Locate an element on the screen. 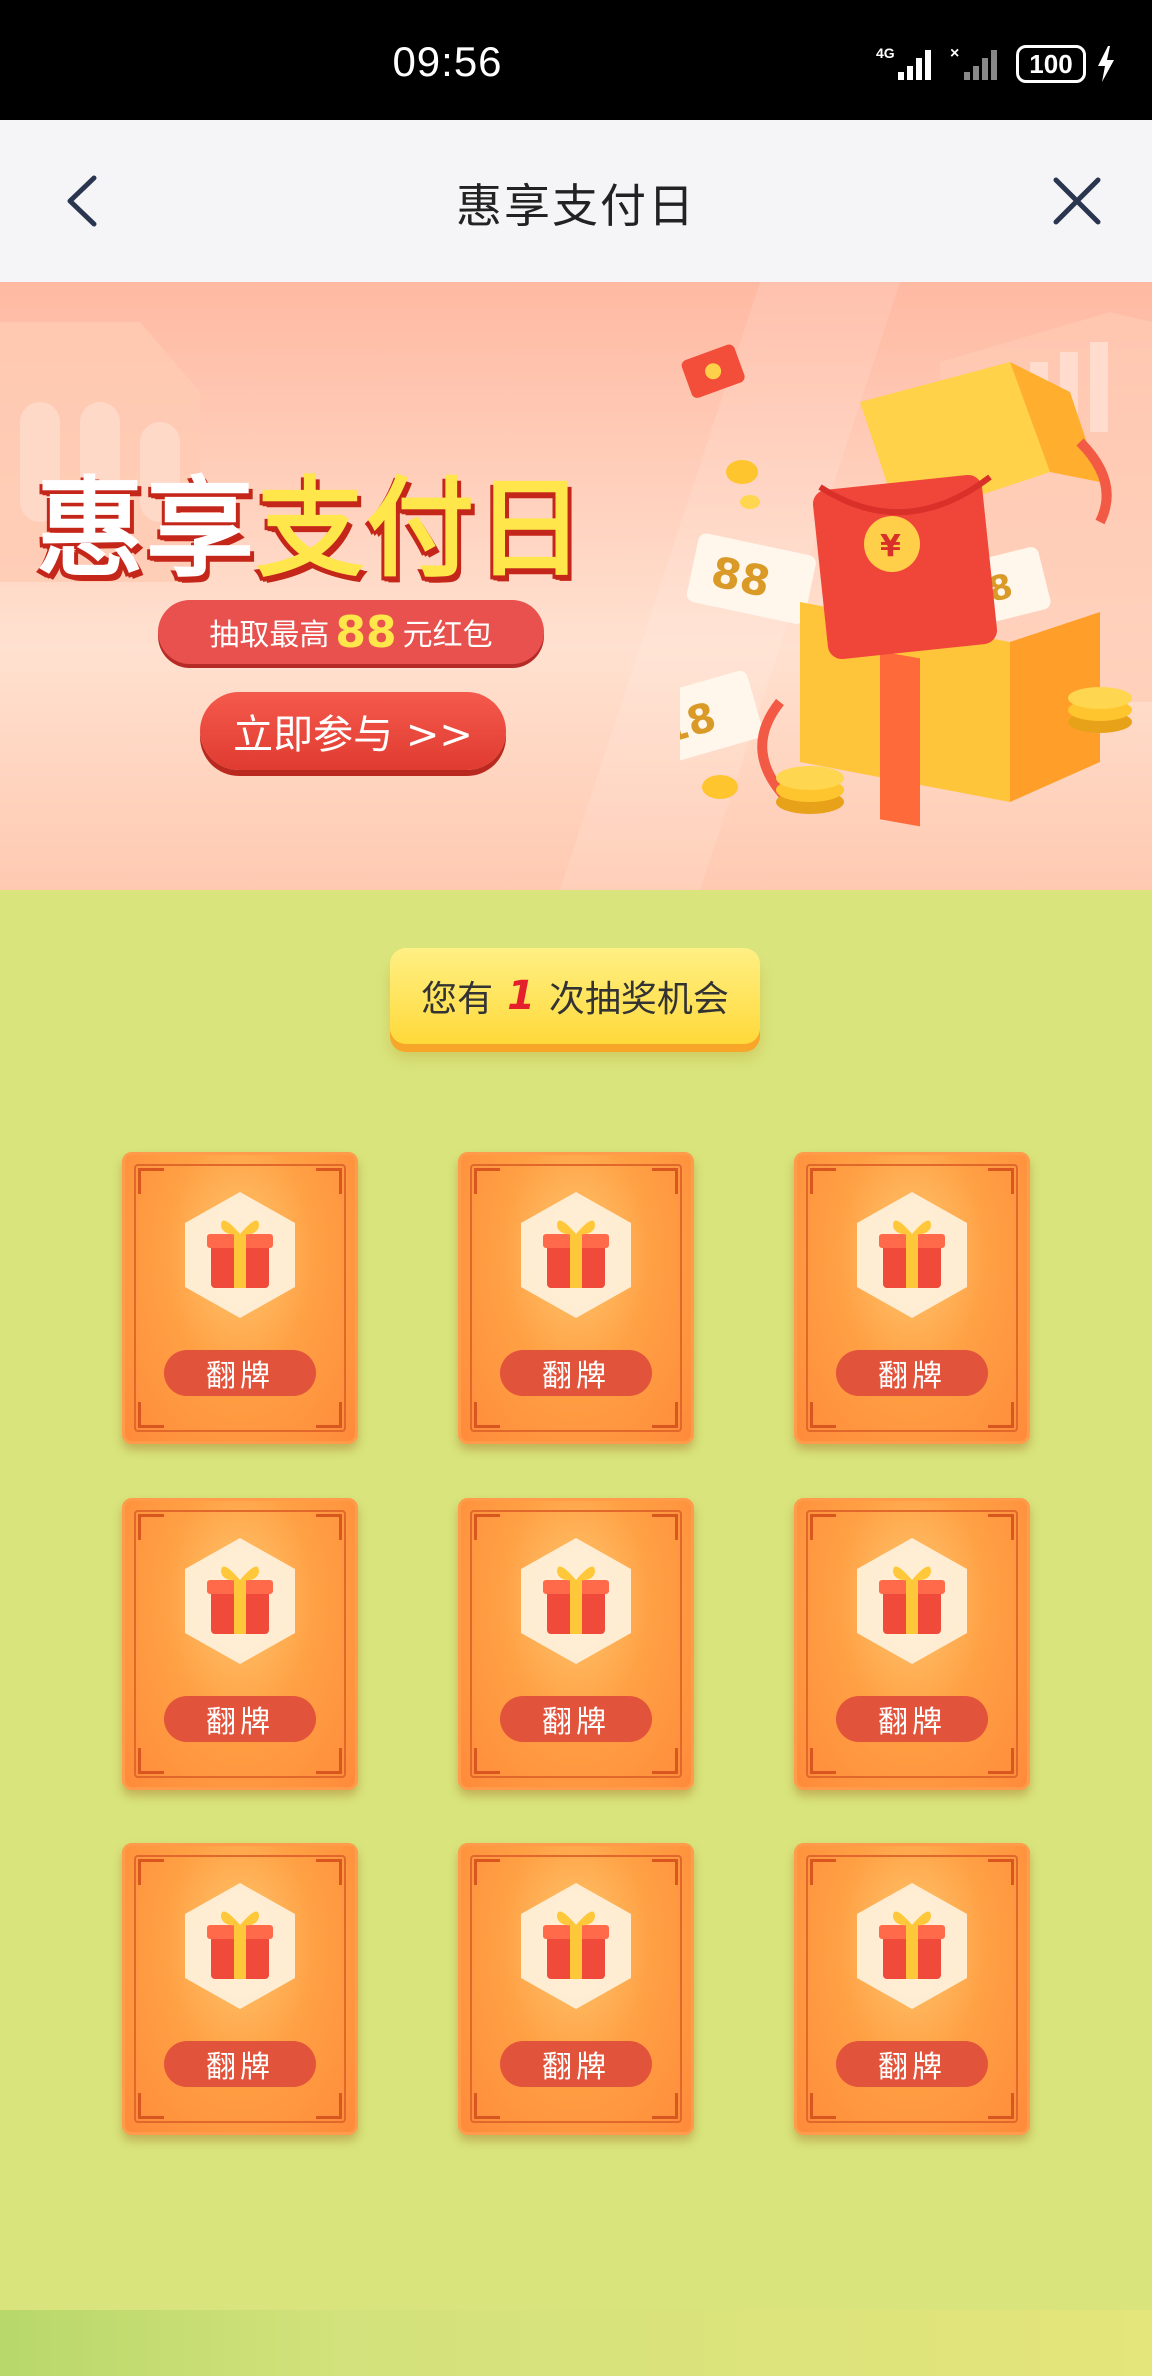  svg-text: 4G is located at coordinates (885, 53).